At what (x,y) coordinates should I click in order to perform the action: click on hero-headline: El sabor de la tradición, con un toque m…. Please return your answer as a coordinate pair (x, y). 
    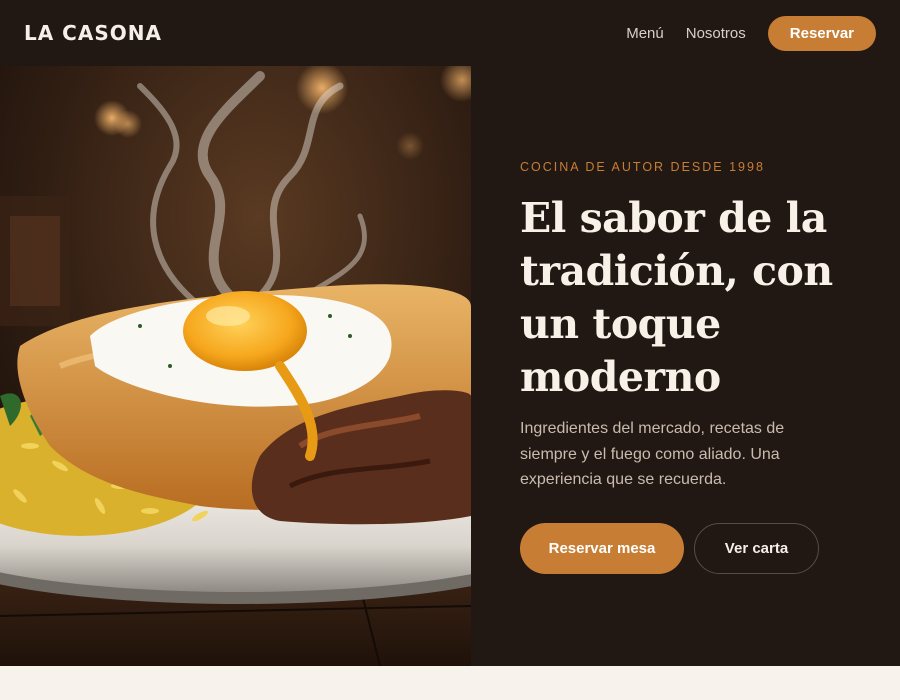
    Looking at the image, I should click on (676, 297).